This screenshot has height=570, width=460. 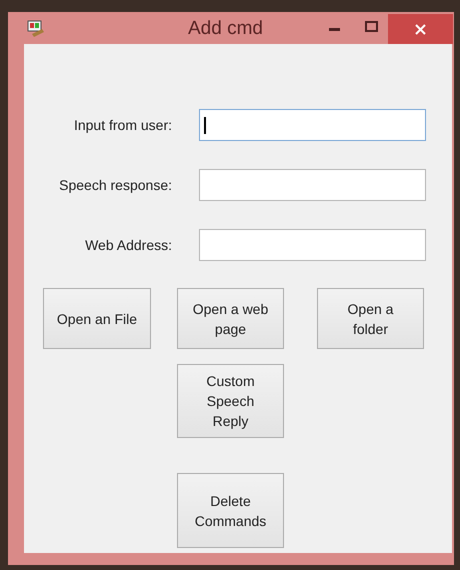 What do you see at coordinates (230, 510) in the screenshot?
I see `command-button: Delete Commands` at bounding box center [230, 510].